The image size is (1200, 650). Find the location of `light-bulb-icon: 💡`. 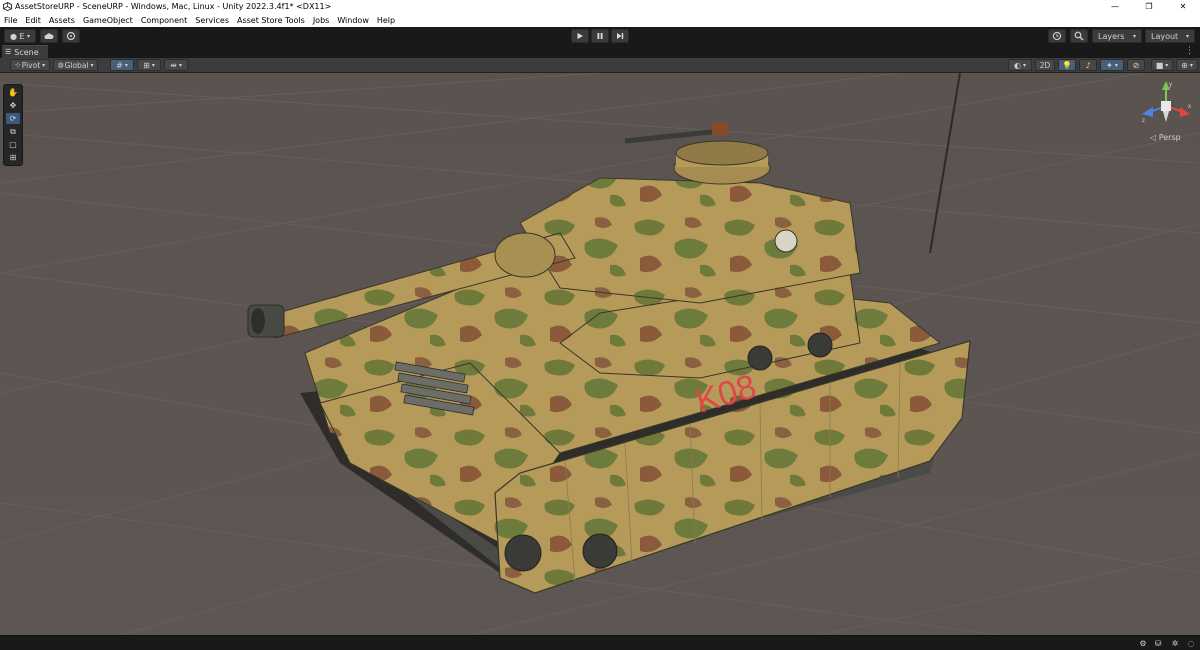

light-bulb-icon: 💡 is located at coordinates (1067, 65).